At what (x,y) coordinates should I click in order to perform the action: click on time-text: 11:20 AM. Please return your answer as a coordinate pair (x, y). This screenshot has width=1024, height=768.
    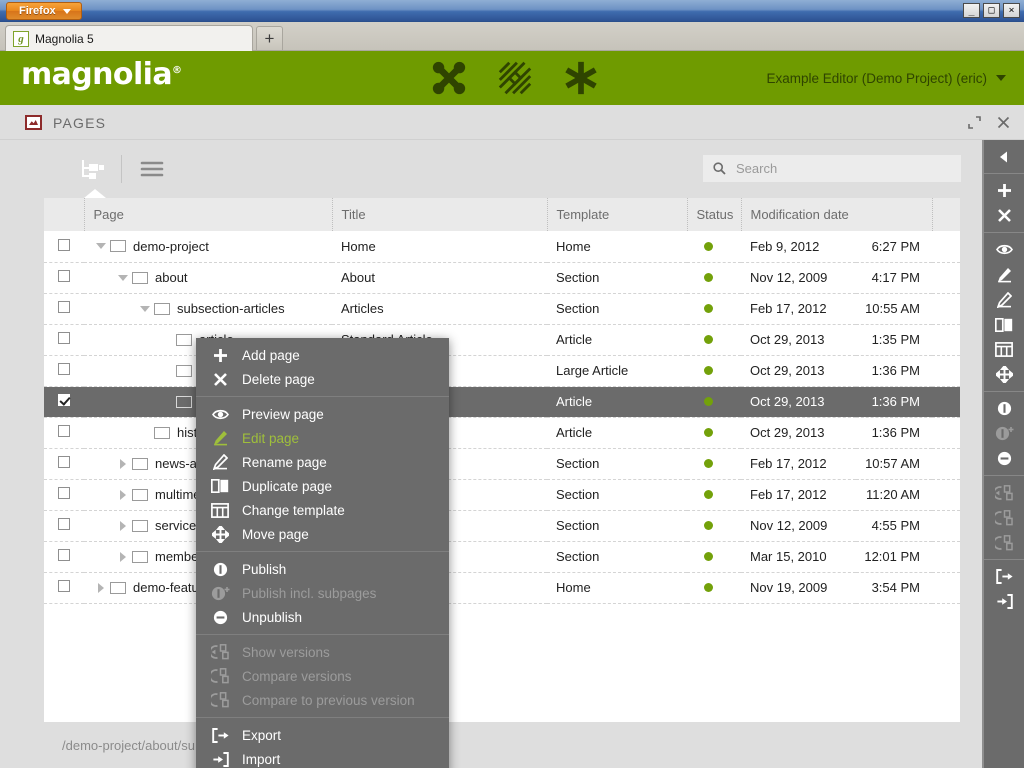
    Looking at the image, I should click on (893, 494).